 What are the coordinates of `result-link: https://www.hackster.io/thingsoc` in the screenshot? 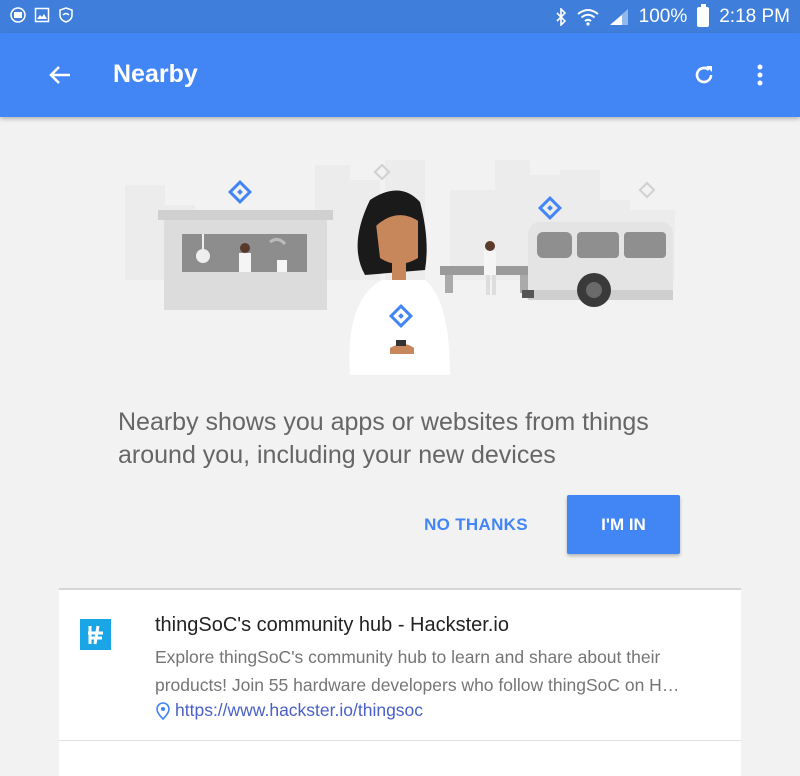 It's located at (289, 710).